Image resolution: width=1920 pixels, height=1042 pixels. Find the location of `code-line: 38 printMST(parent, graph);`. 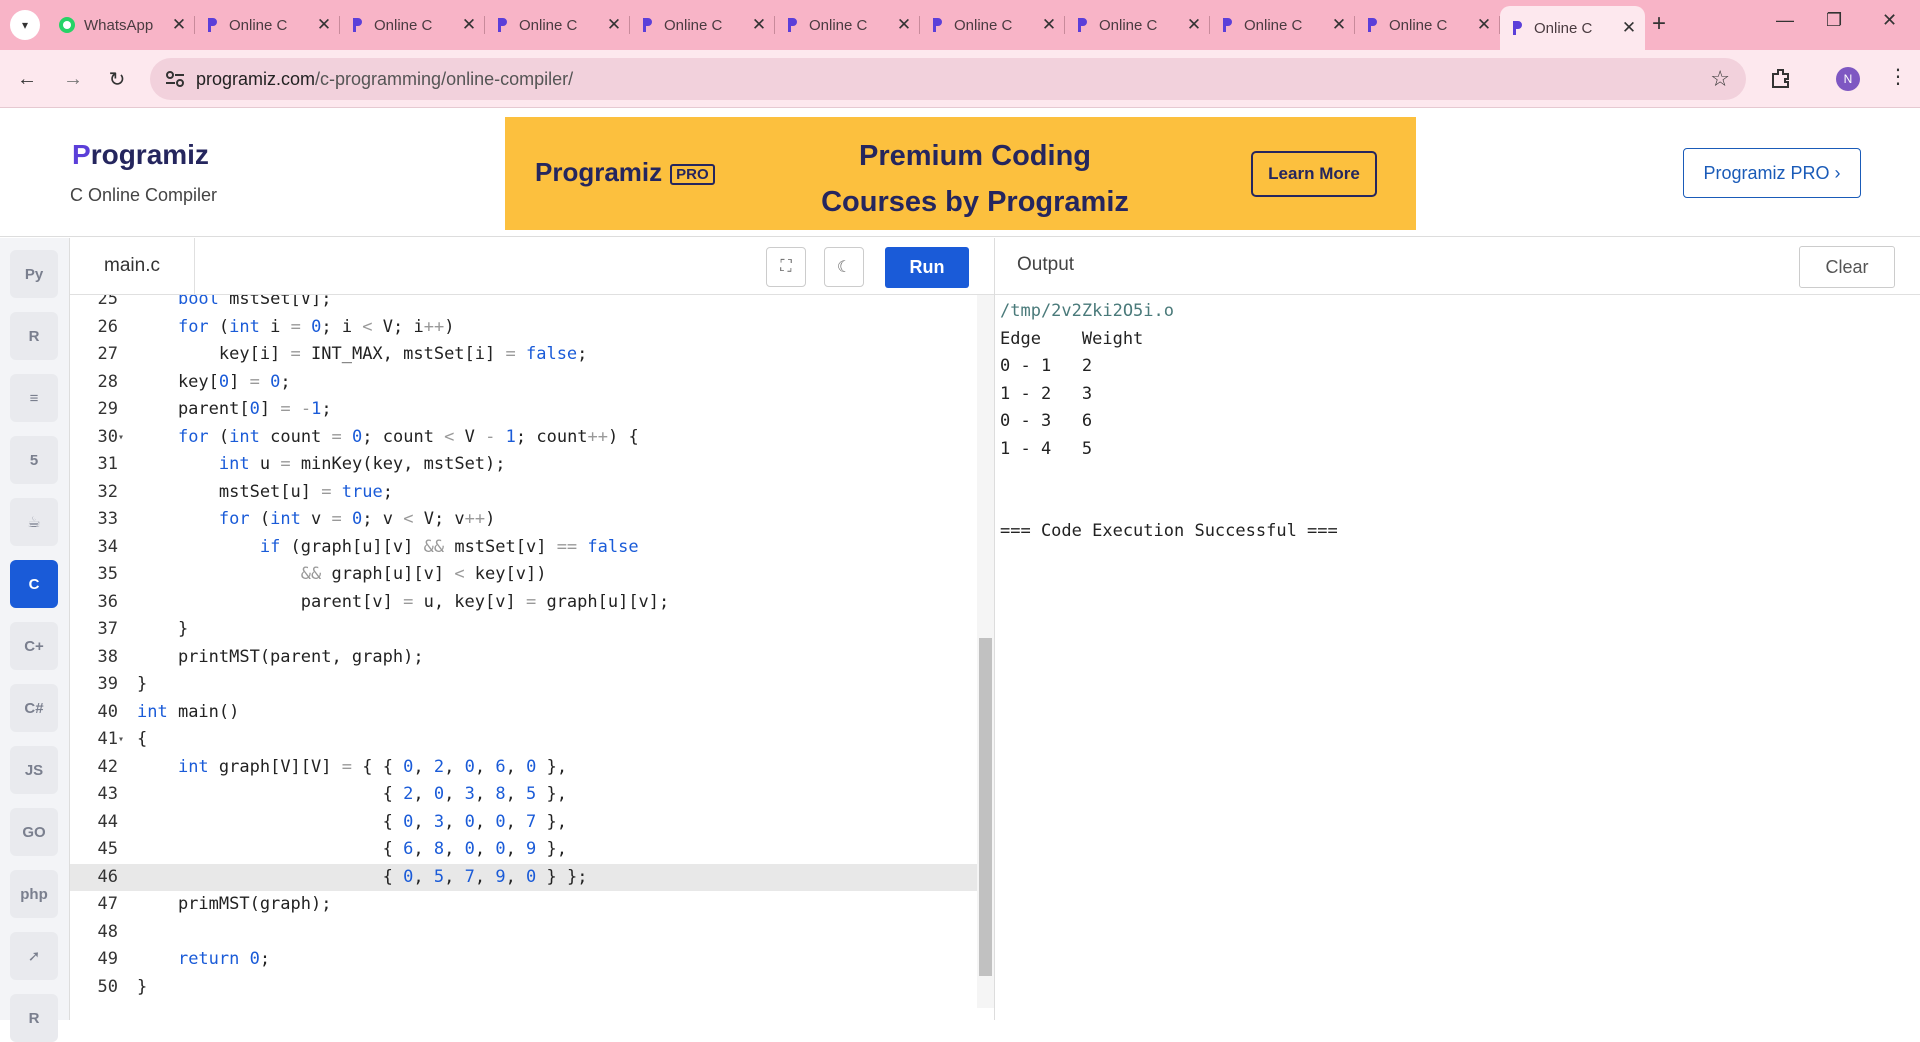

code-line: 38 printMST(parent, graph); is located at coordinates (523, 658).